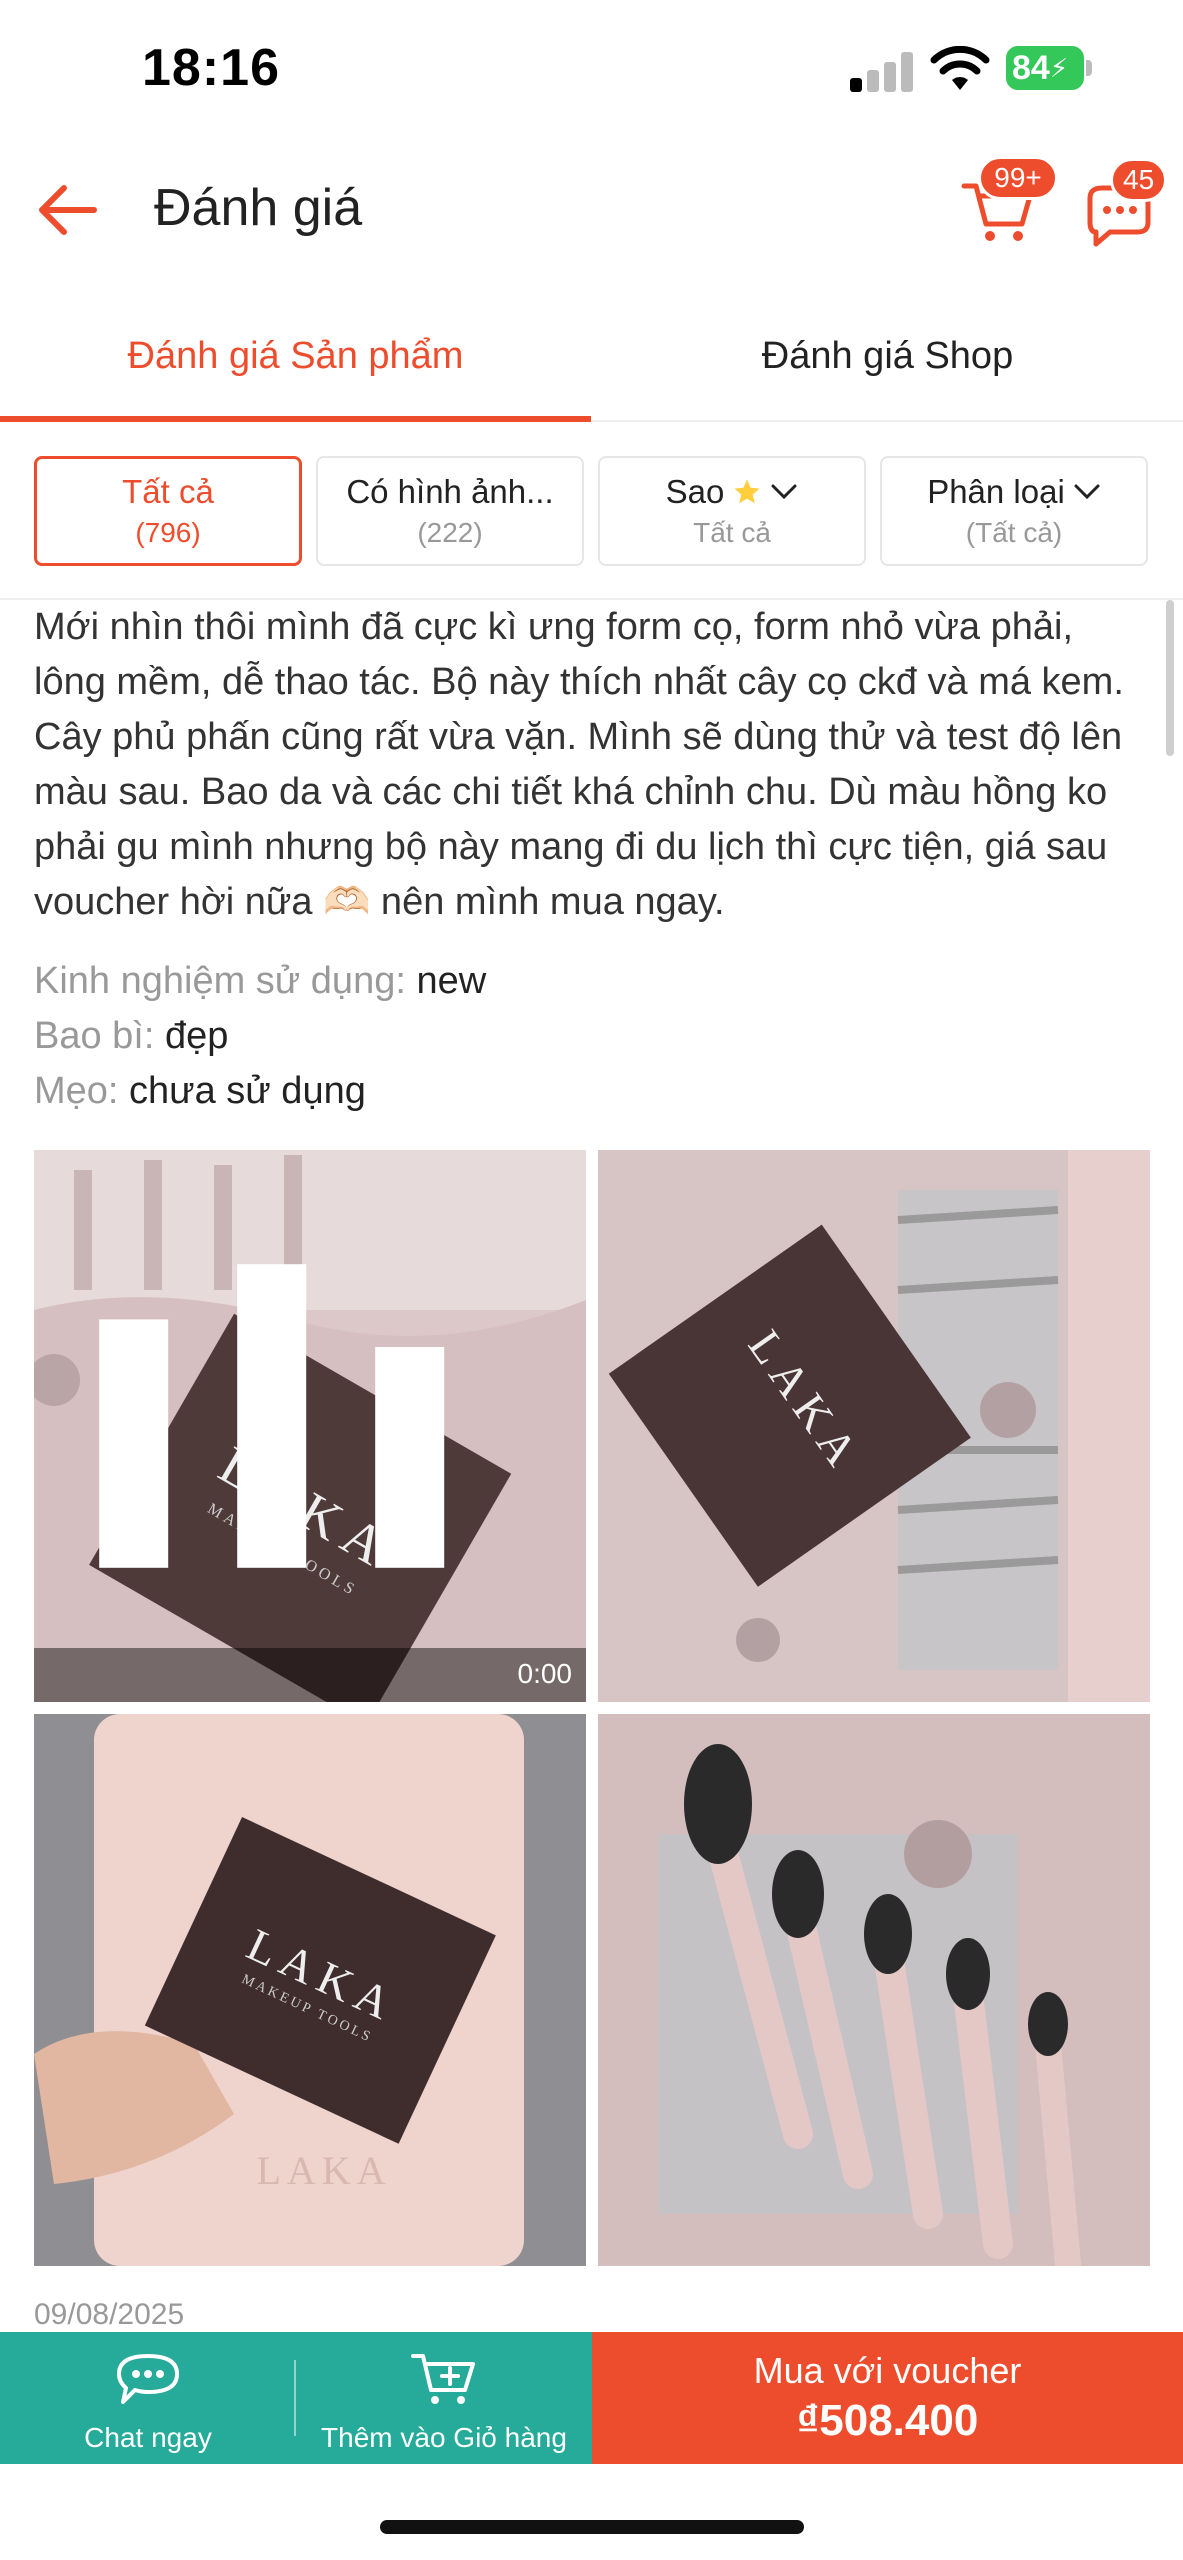 The height and width of the screenshot is (2560, 1183). I want to click on cart-badge: 99+, so click(1018, 178).